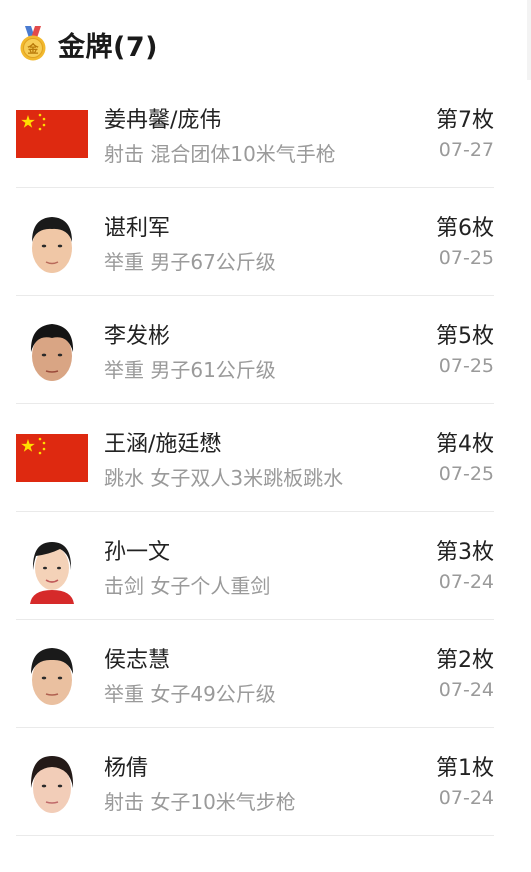 This screenshot has width=531, height=872. I want to click on sport-label: 击剑, so click(124, 586).